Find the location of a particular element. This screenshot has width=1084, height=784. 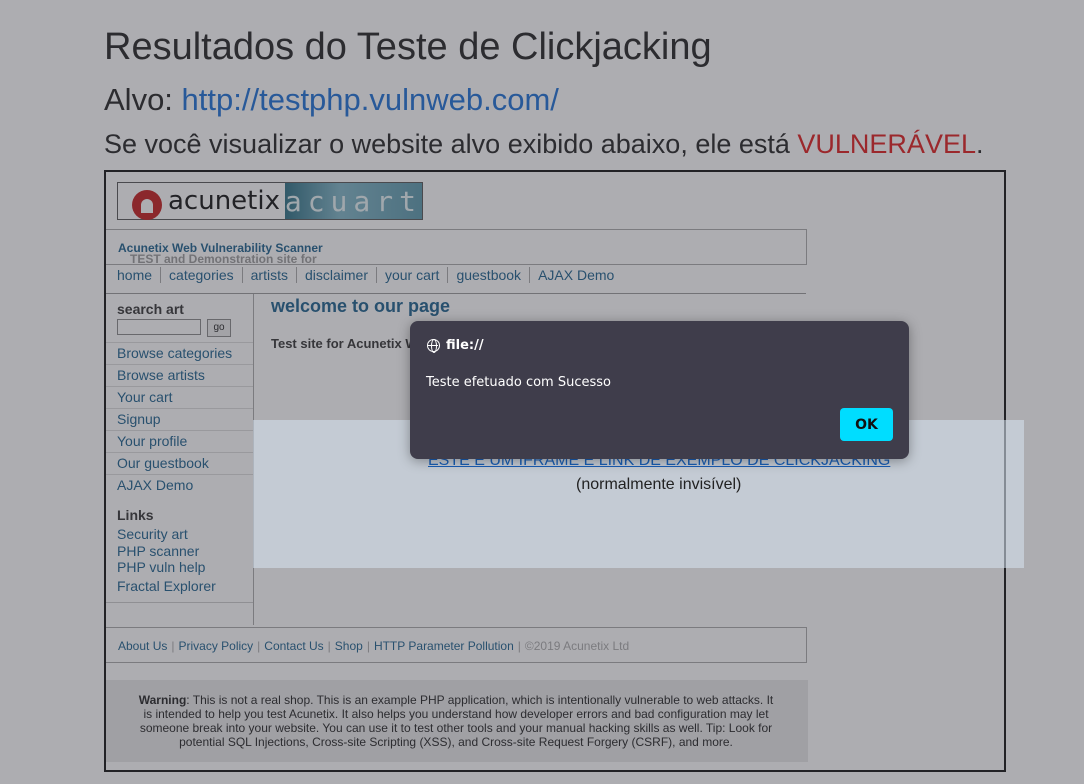

dialog-origin-text: file:// is located at coordinates (465, 345).